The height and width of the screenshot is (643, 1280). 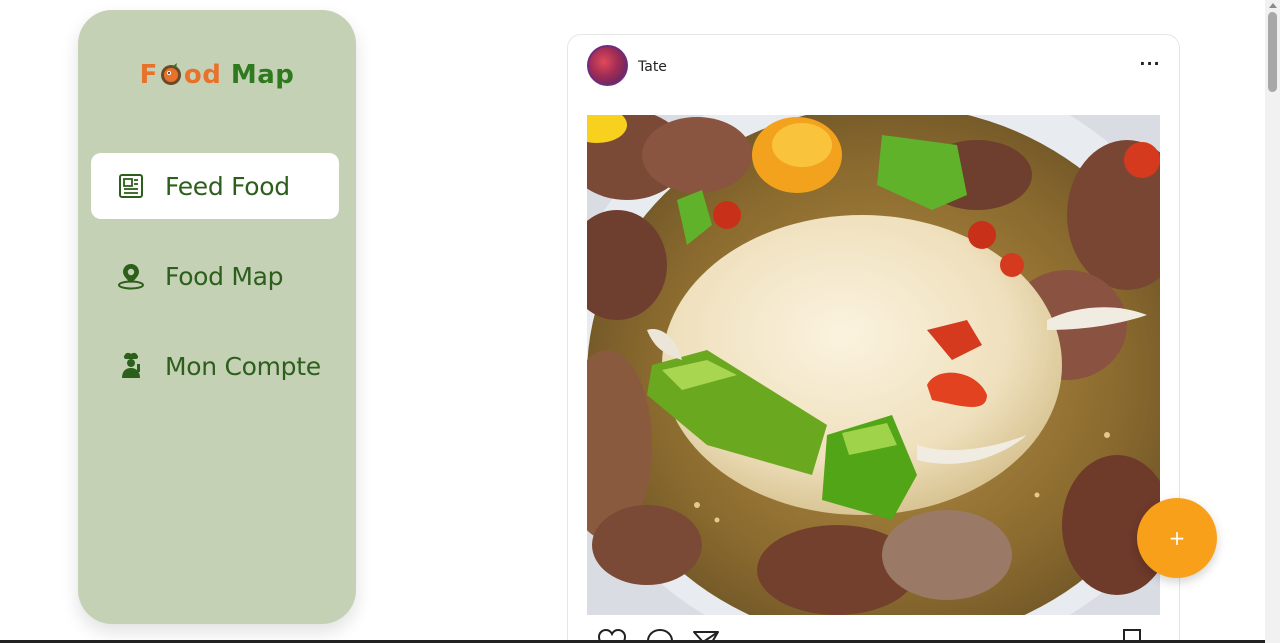 I want to click on add-post-button: +, so click(x=1177, y=538).